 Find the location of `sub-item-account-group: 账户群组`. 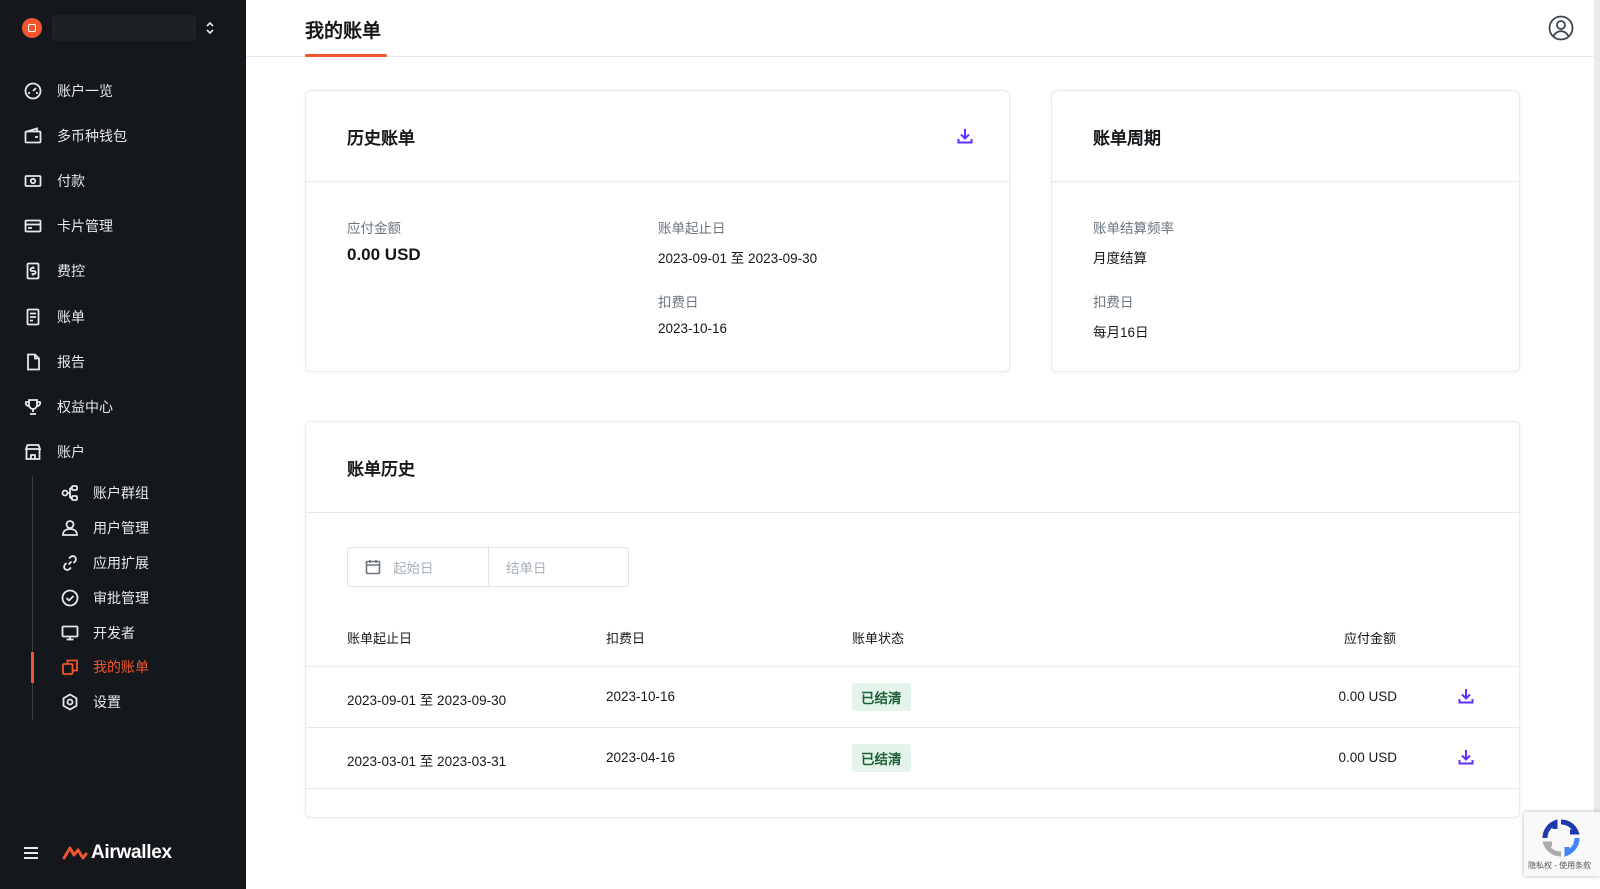

sub-item-account-group: 账户群组 is located at coordinates (139, 493).